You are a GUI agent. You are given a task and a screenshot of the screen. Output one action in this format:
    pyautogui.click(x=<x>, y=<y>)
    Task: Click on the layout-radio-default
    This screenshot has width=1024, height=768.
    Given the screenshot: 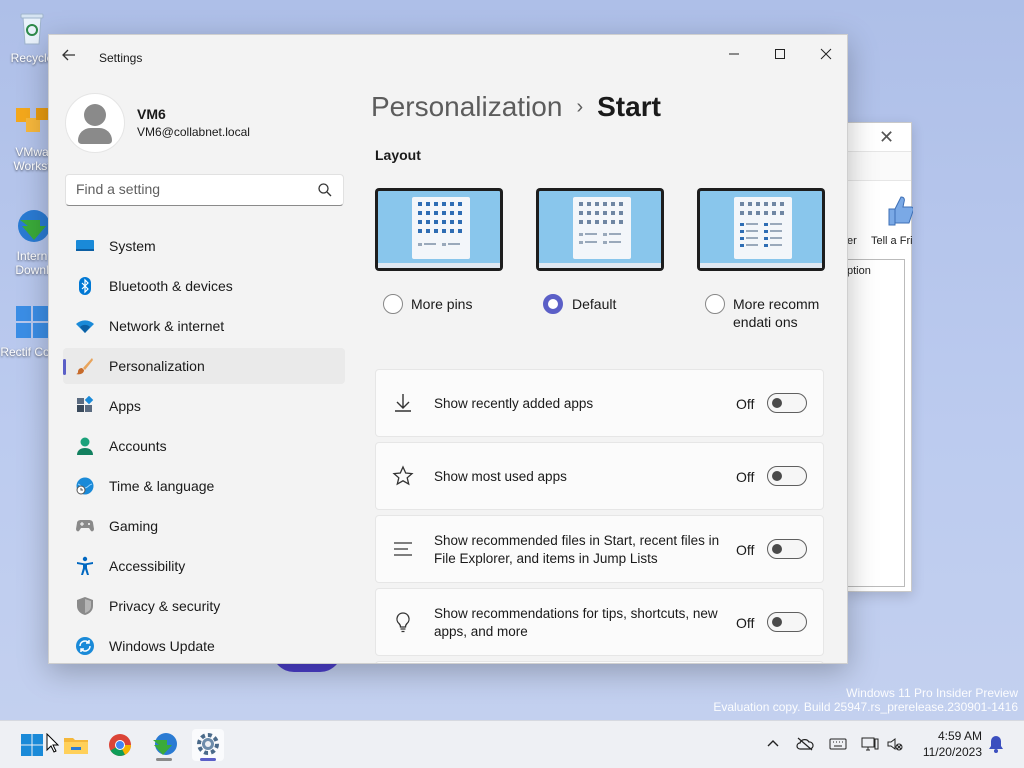 What is the action you would take?
    pyautogui.click(x=553, y=304)
    